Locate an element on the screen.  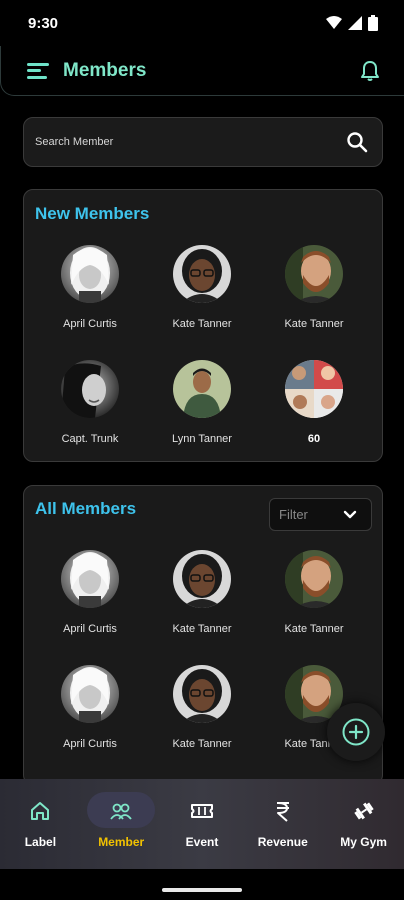
search-icon is located at coordinates (357, 142).